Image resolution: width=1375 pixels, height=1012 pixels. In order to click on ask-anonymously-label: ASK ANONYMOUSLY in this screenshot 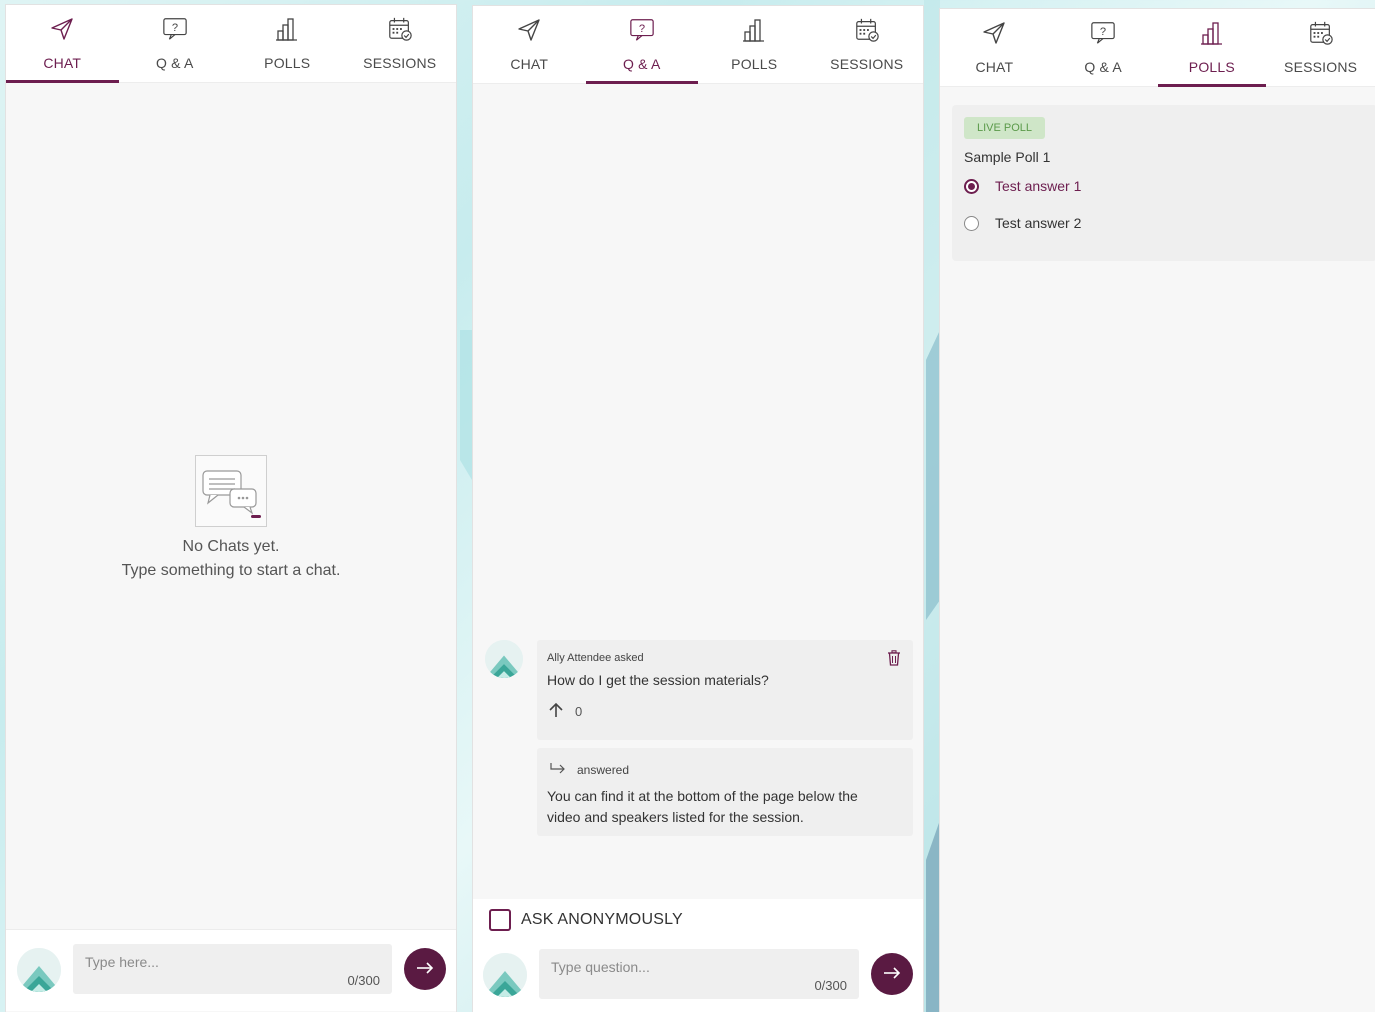, I will do `click(602, 919)`.